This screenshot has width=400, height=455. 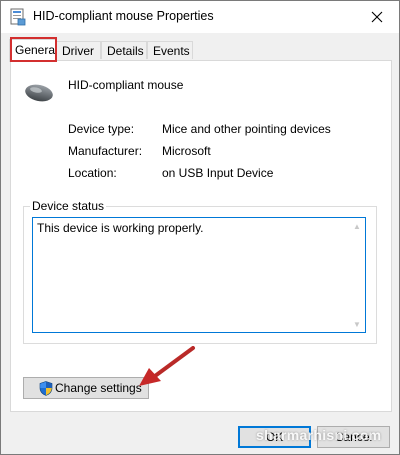 I want to click on window-title: HID-compliant mouse Properties, so click(x=123, y=16).